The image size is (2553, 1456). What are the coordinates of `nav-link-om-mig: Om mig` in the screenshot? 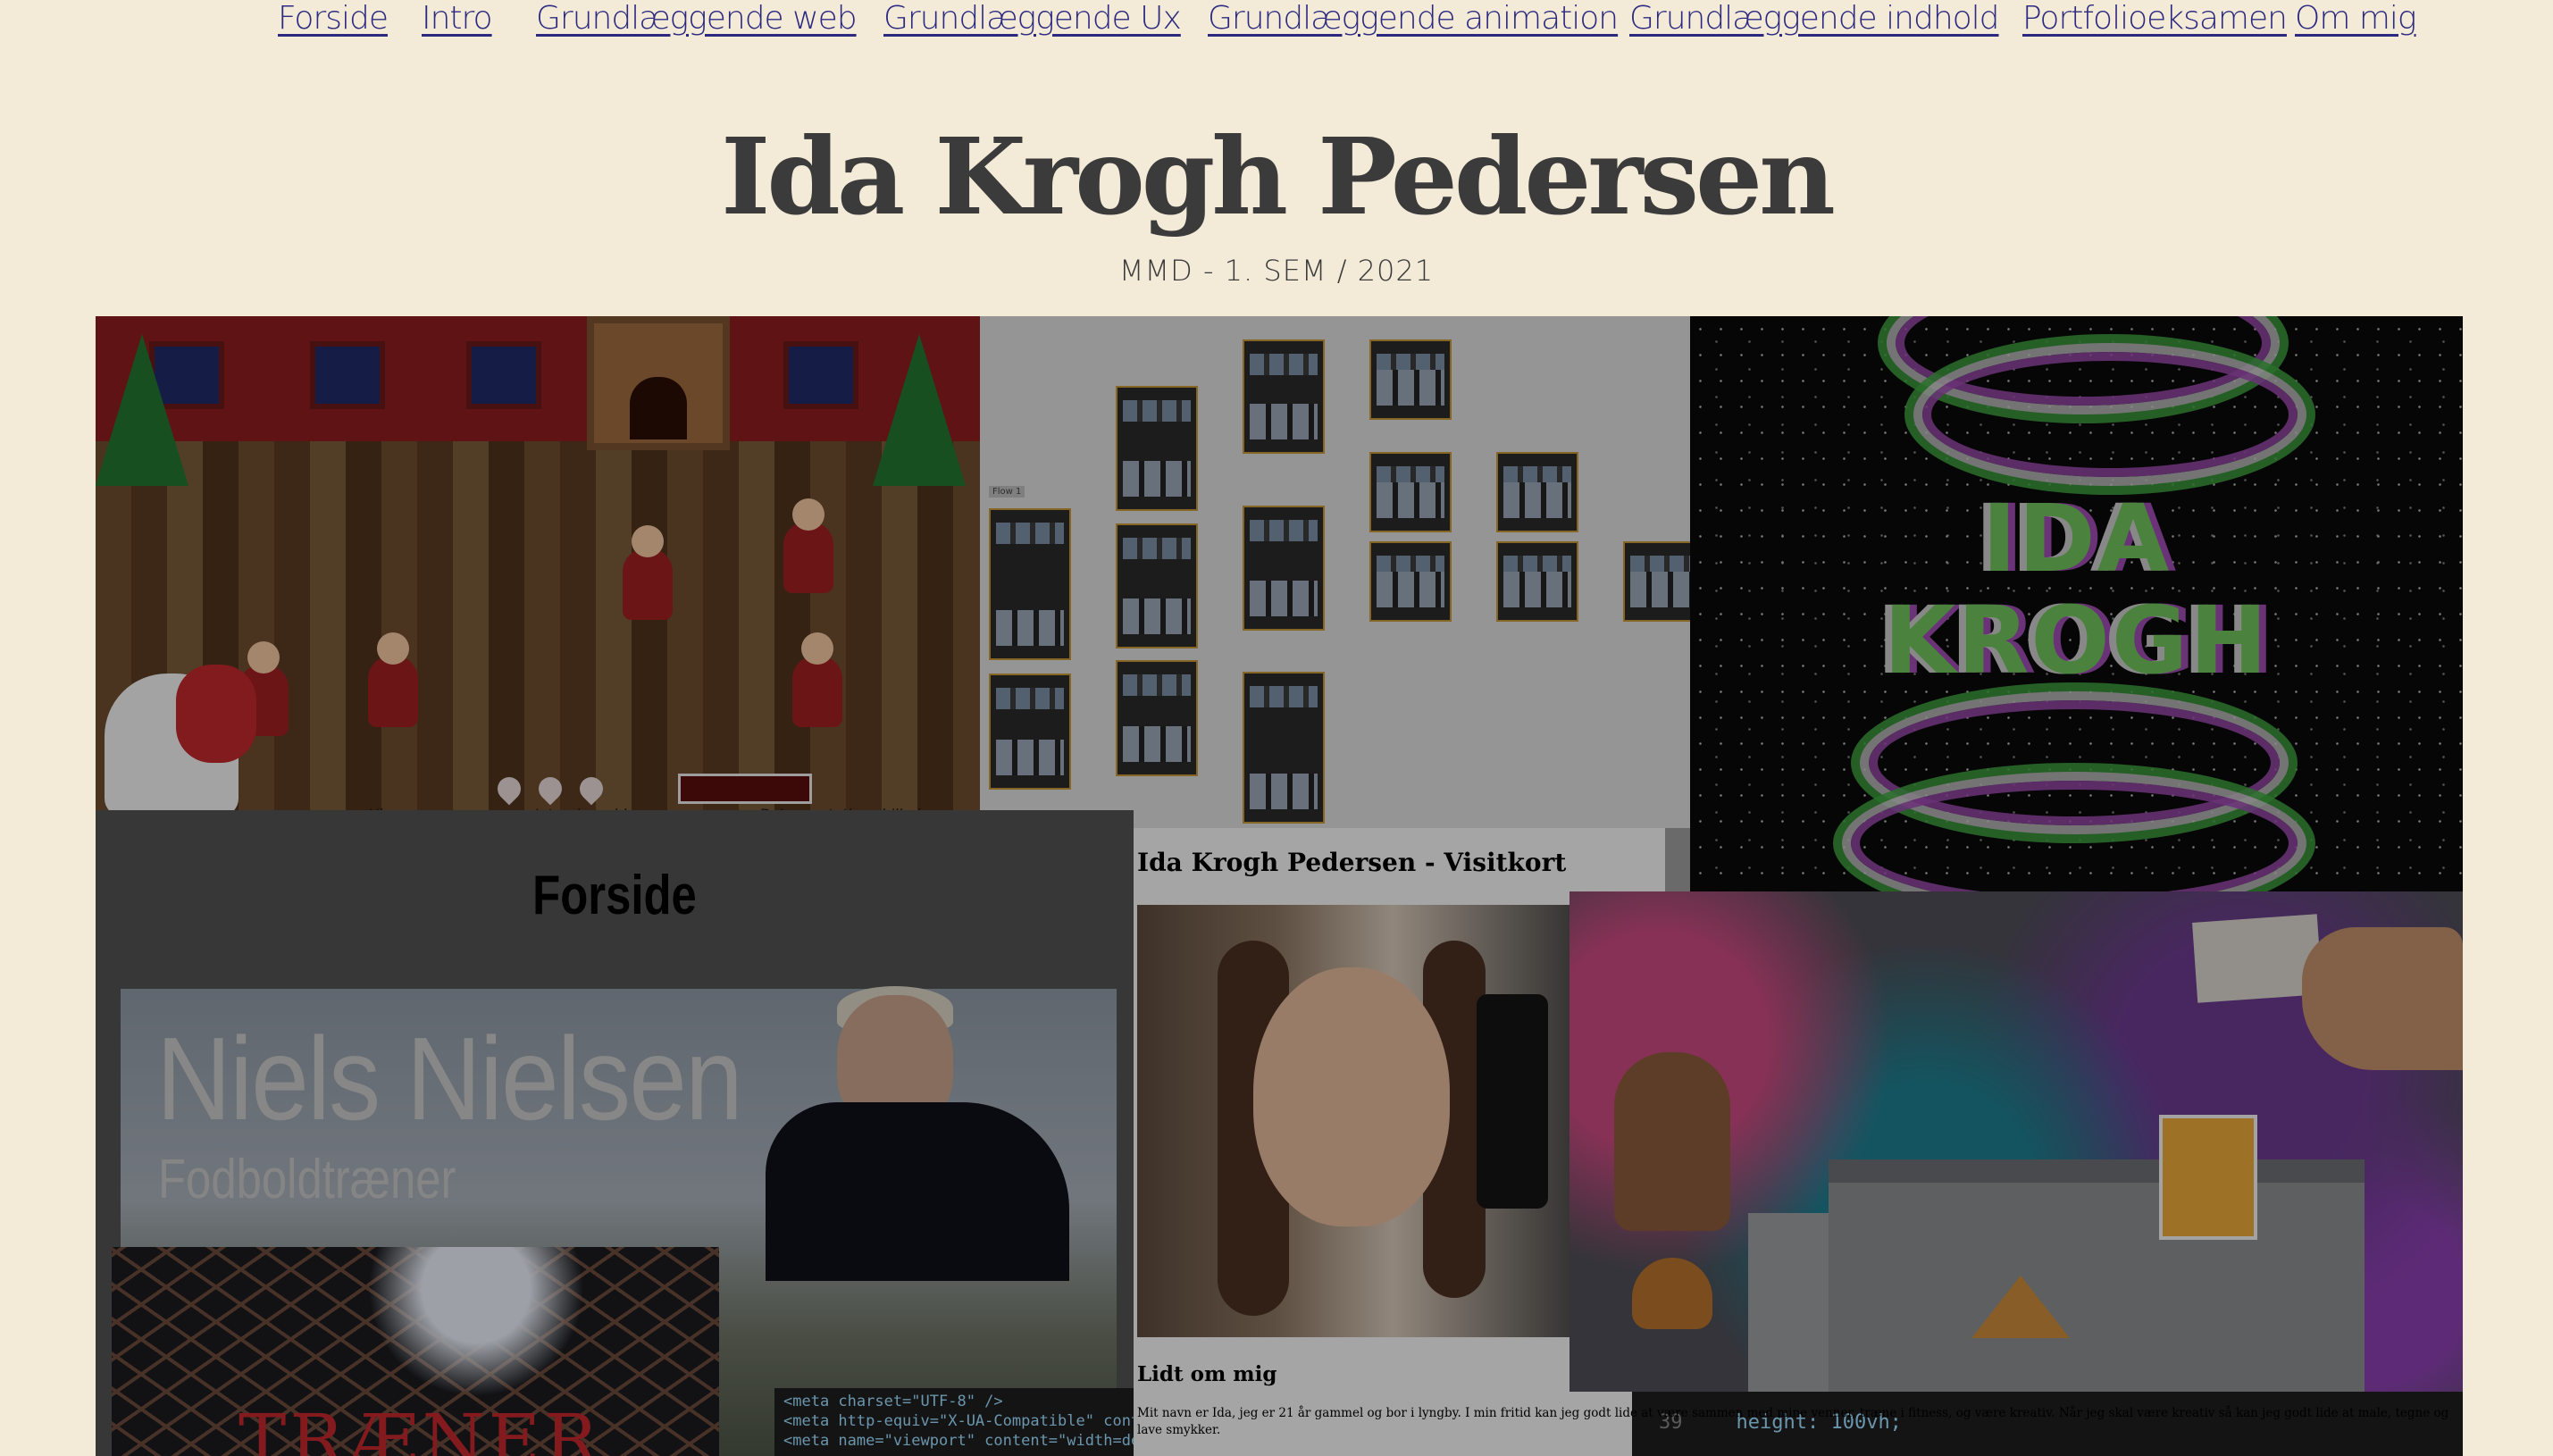 It's located at (2356, 18).